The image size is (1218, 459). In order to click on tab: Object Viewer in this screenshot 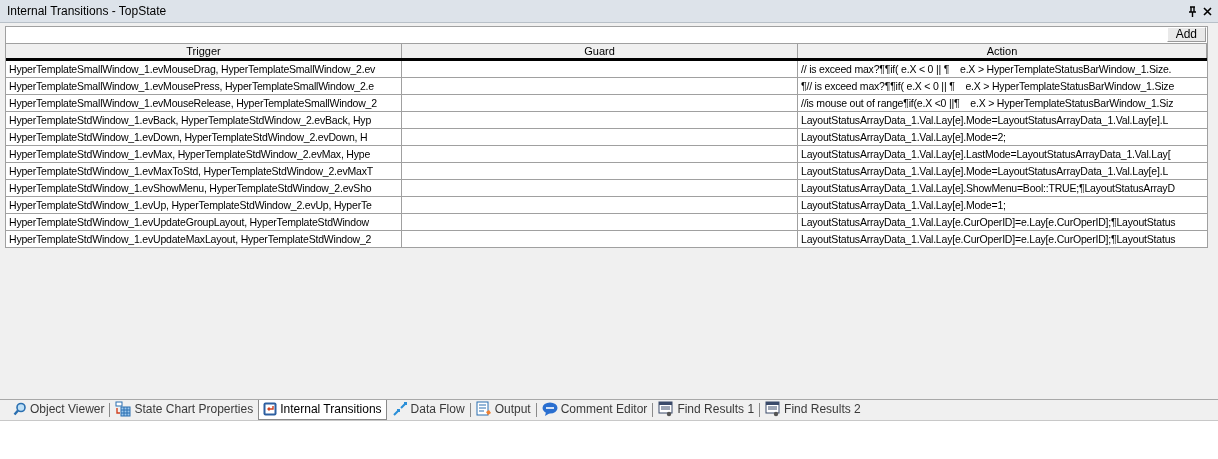, I will do `click(59, 409)`.